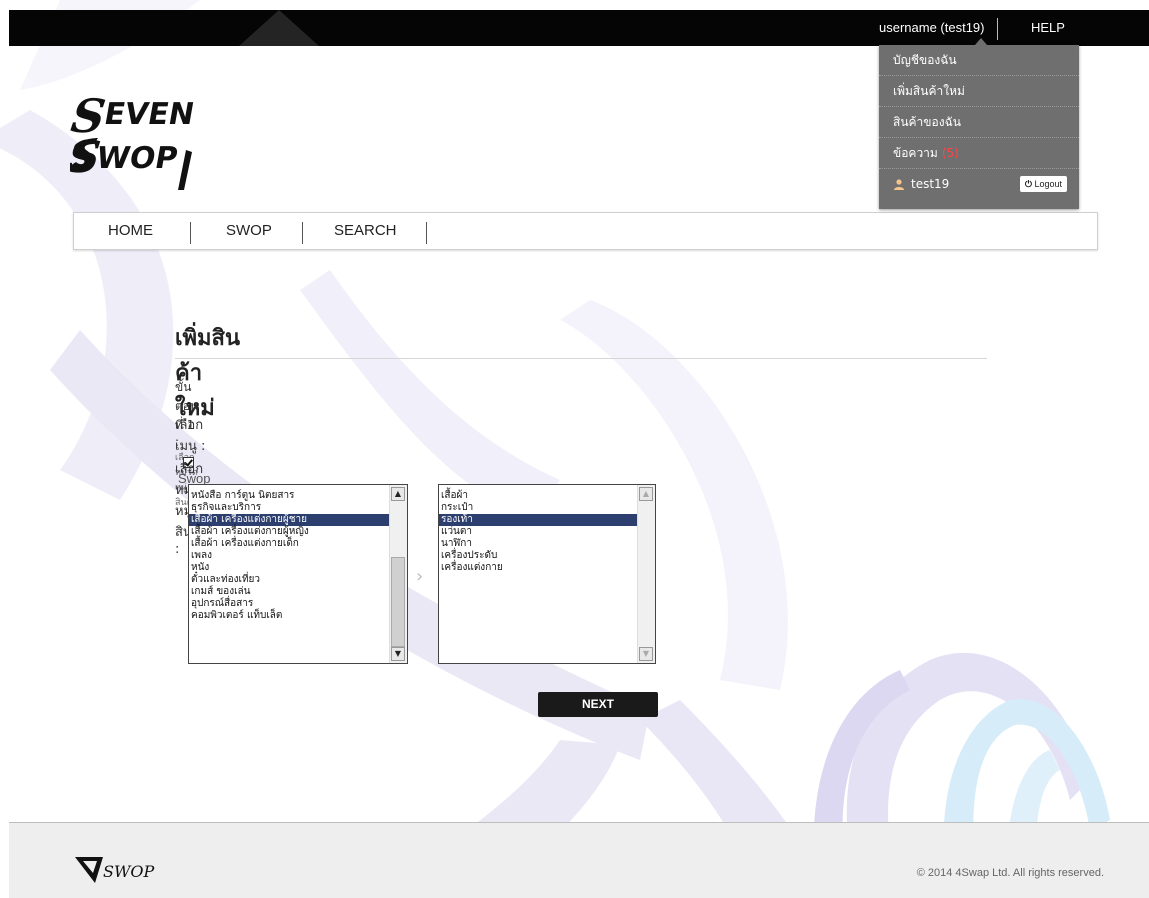  Describe the element at coordinates (298, 568) in the screenshot. I see `category-option: หนัง` at that location.